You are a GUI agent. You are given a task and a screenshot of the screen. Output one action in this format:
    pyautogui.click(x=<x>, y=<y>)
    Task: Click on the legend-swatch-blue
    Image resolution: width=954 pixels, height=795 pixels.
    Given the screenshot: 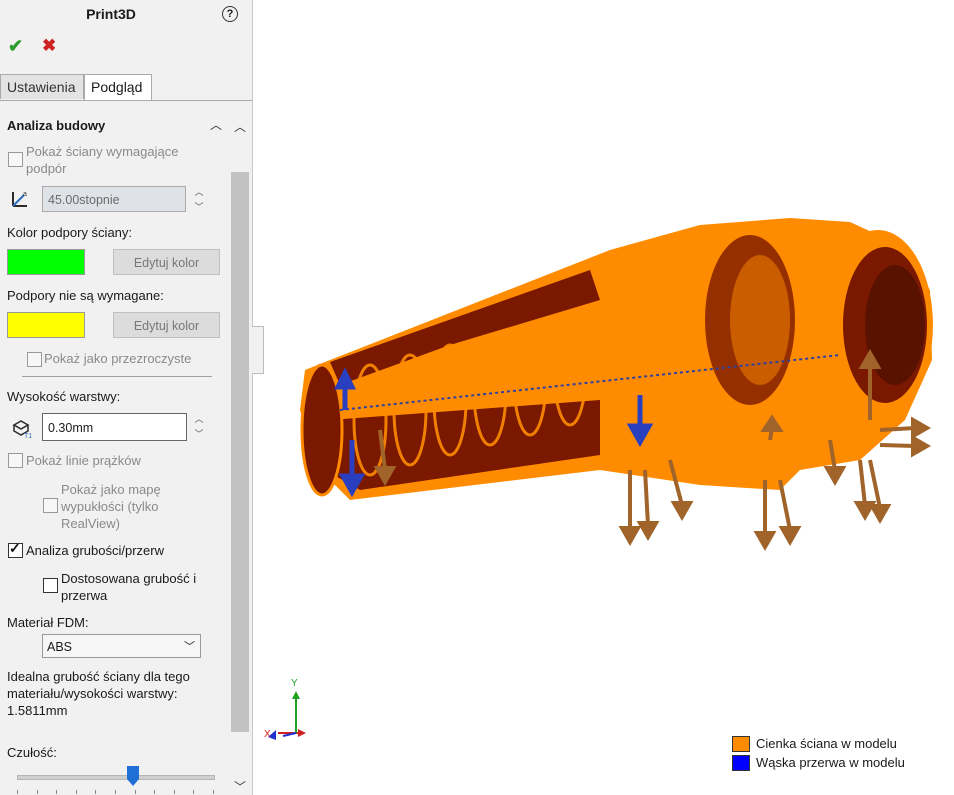 What is the action you would take?
    pyautogui.click(x=741, y=763)
    